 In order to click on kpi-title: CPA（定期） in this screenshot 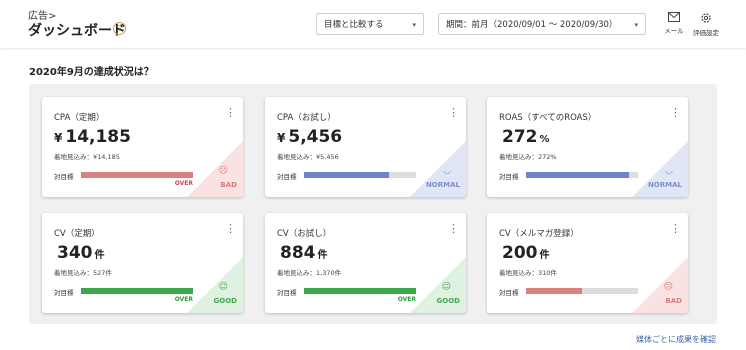, I will do `click(79, 118)`.